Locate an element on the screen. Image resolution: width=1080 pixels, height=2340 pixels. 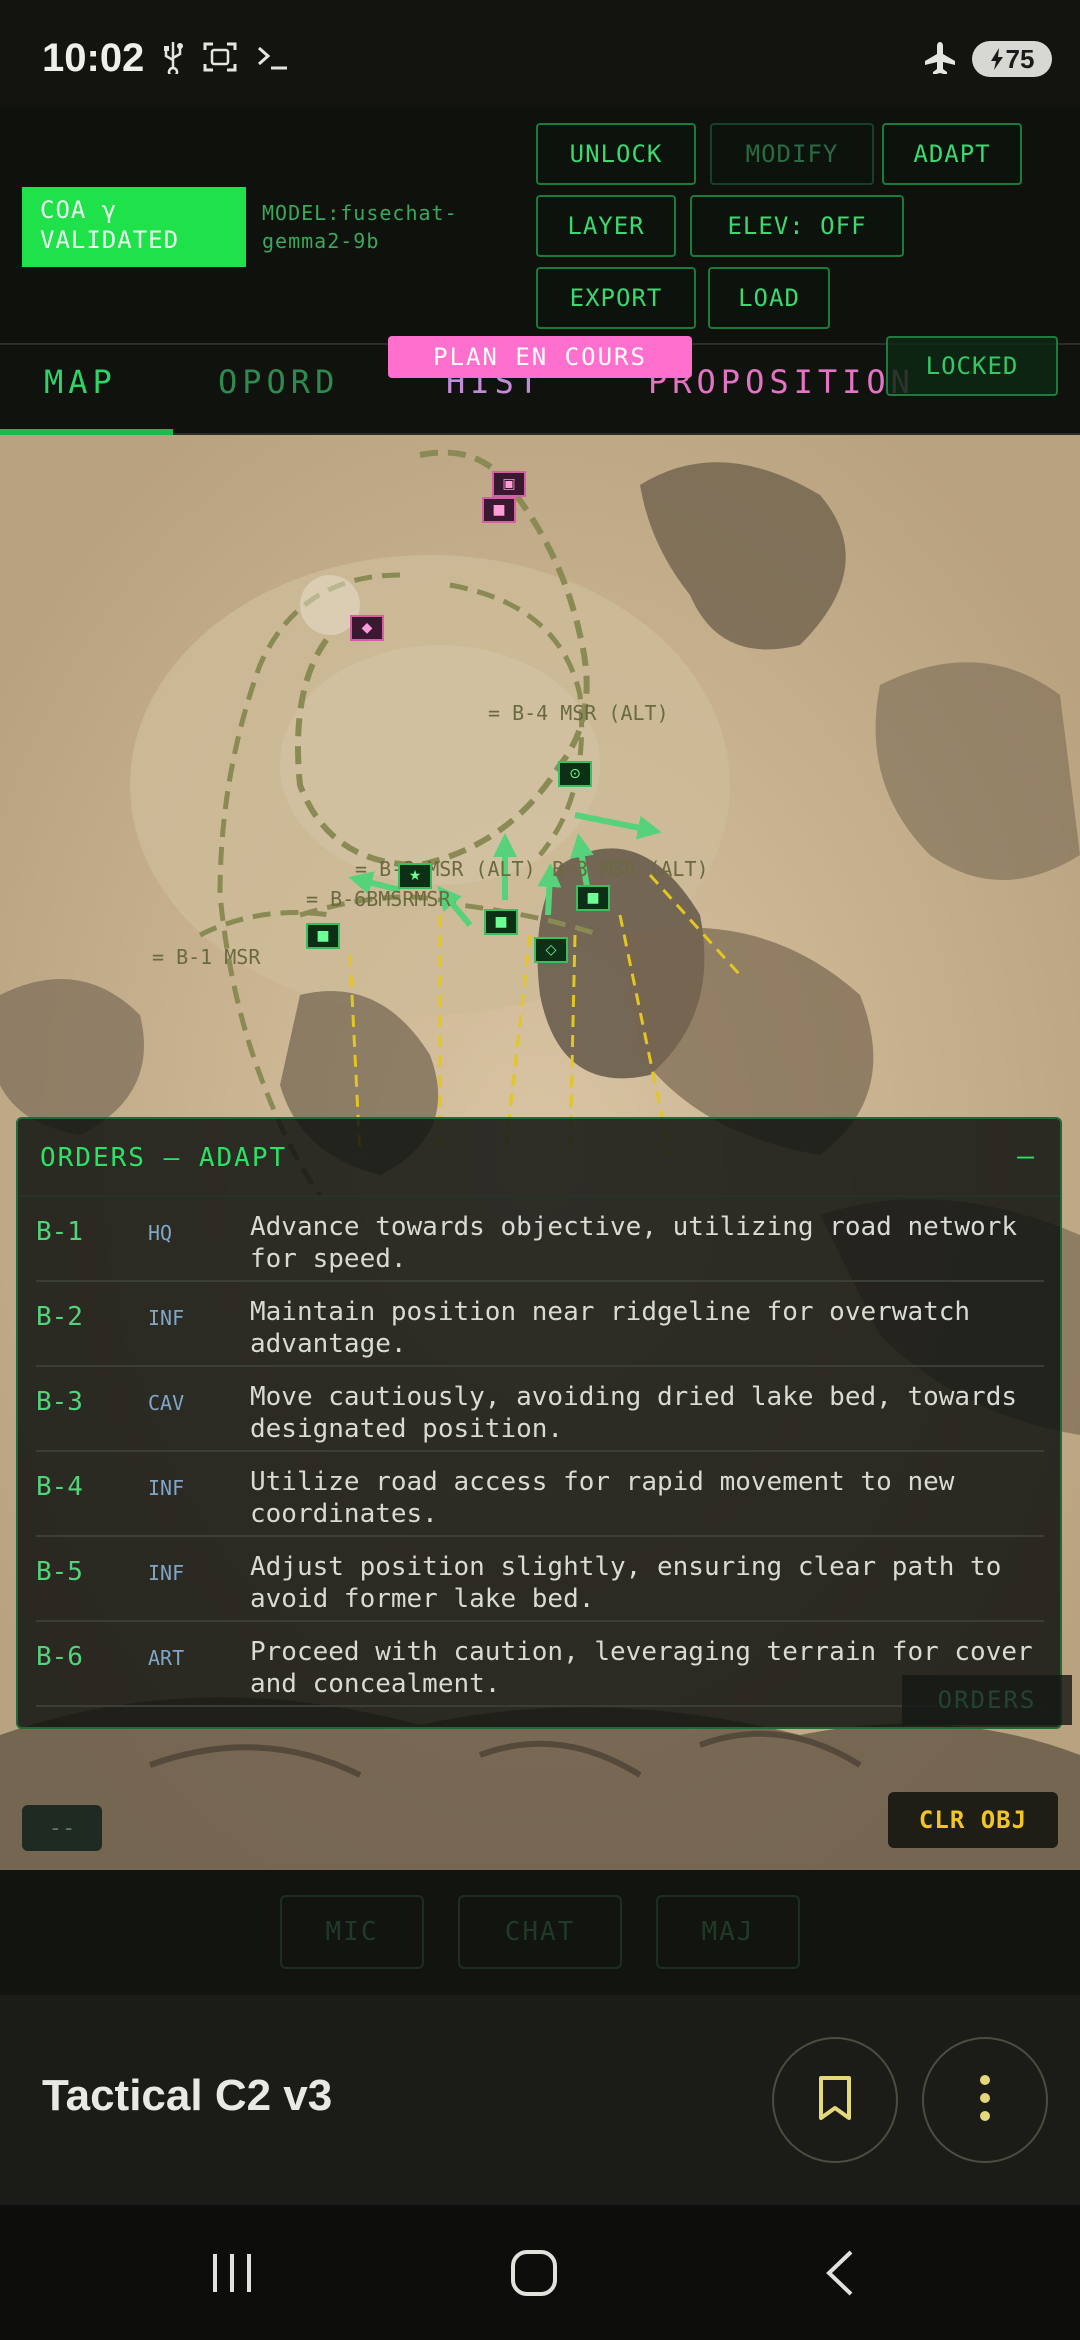
tab-map: MAP is located at coordinates (80, 382).